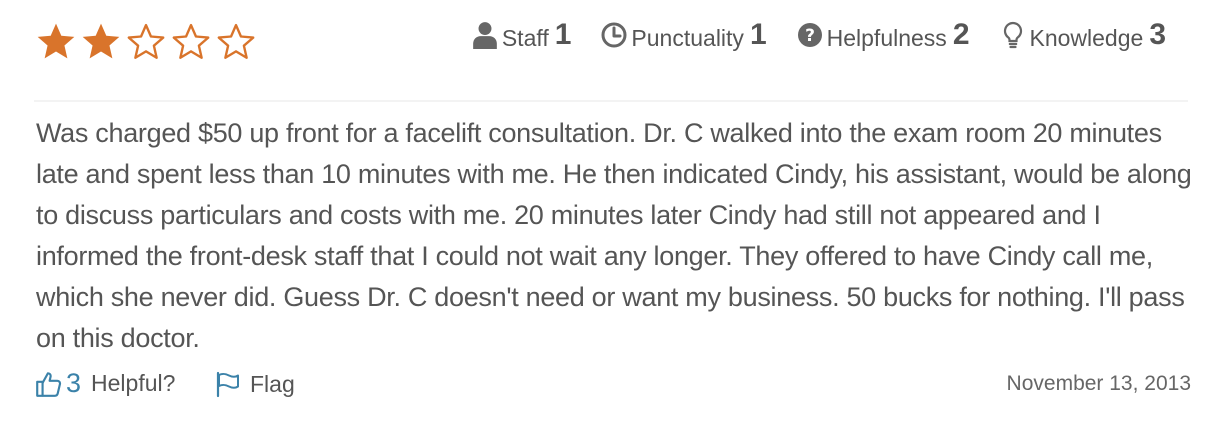 The height and width of the screenshot is (445, 1222). What do you see at coordinates (961, 34) in the screenshot?
I see `metric-value: 2` at bounding box center [961, 34].